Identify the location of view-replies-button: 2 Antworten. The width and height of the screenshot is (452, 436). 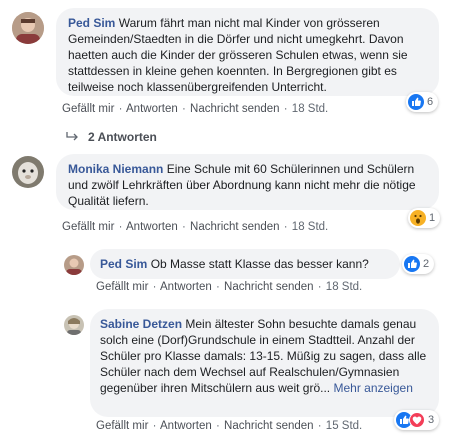
(111, 137).